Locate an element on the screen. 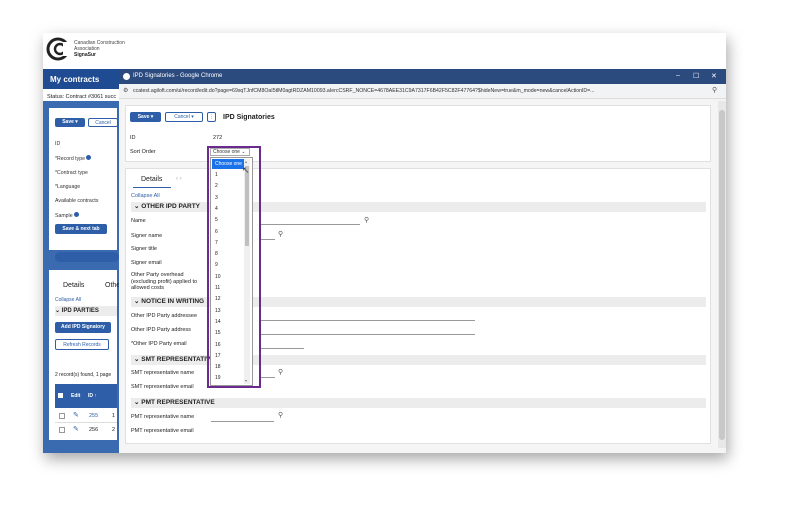 This screenshot has width=789, height=513. field-pmt-name-label: PMT representative name is located at coordinates (163, 417).